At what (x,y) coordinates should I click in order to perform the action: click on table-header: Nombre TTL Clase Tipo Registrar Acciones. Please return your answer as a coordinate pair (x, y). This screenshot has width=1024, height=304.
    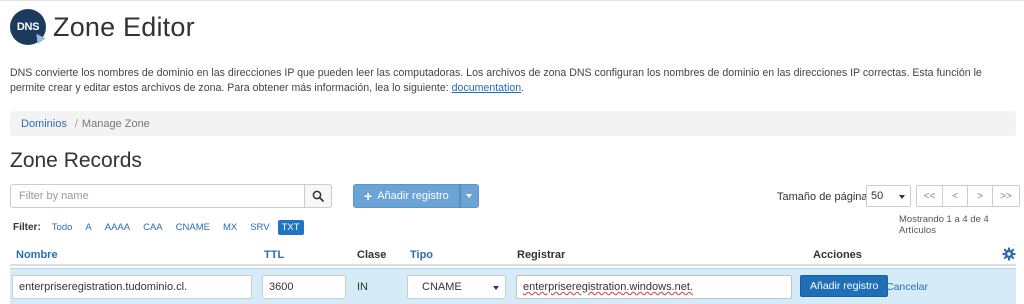
    Looking at the image, I should click on (513, 255).